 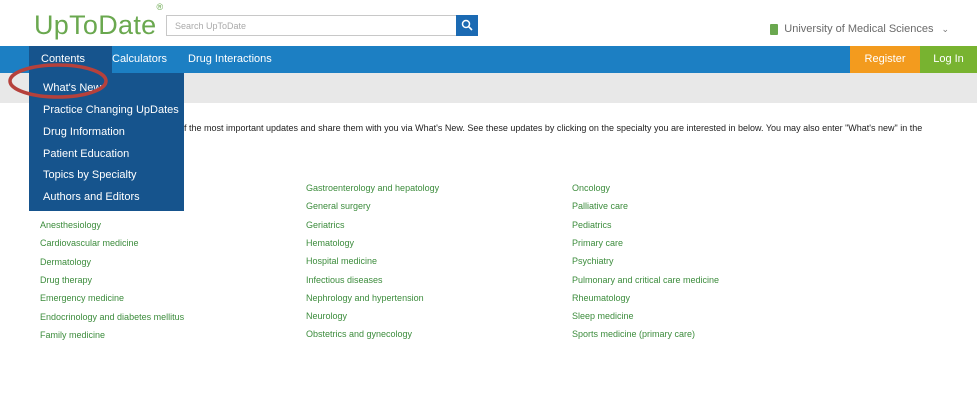 What do you see at coordinates (885, 59) in the screenshot?
I see `register-button: Register` at bounding box center [885, 59].